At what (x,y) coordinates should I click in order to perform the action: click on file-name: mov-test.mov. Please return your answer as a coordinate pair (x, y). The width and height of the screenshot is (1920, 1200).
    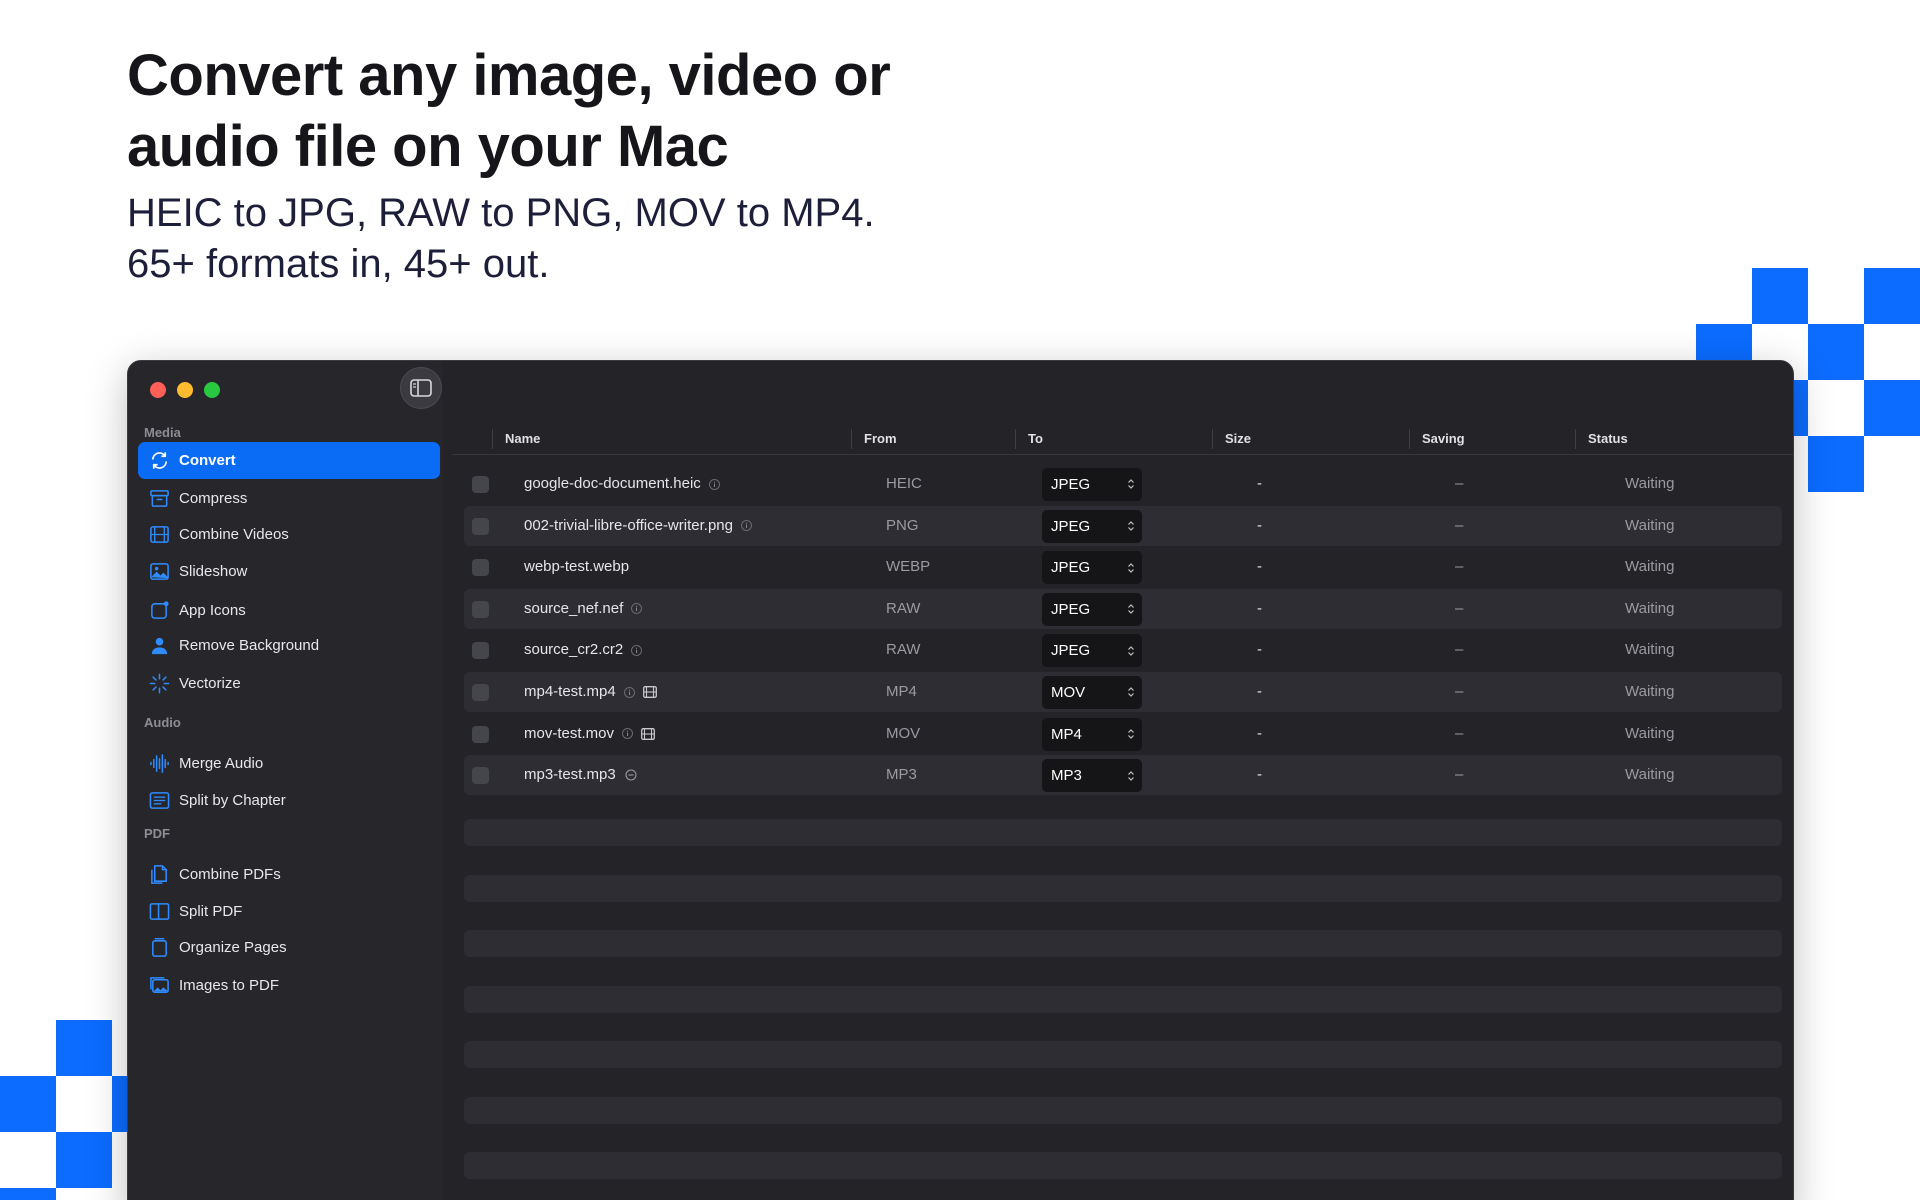
    Looking at the image, I should click on (569, 733).